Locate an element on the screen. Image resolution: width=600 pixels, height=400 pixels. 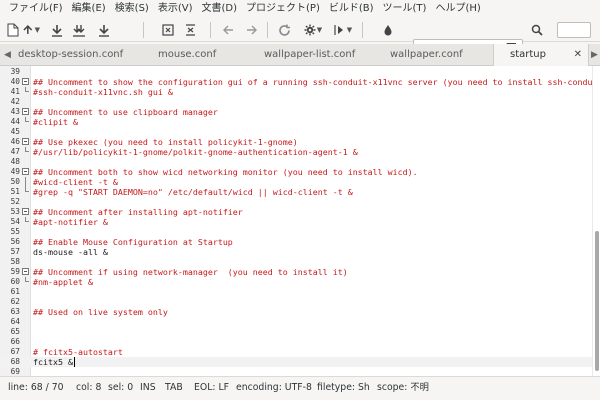
code-line: 62 is located at coordinates (296, 302).